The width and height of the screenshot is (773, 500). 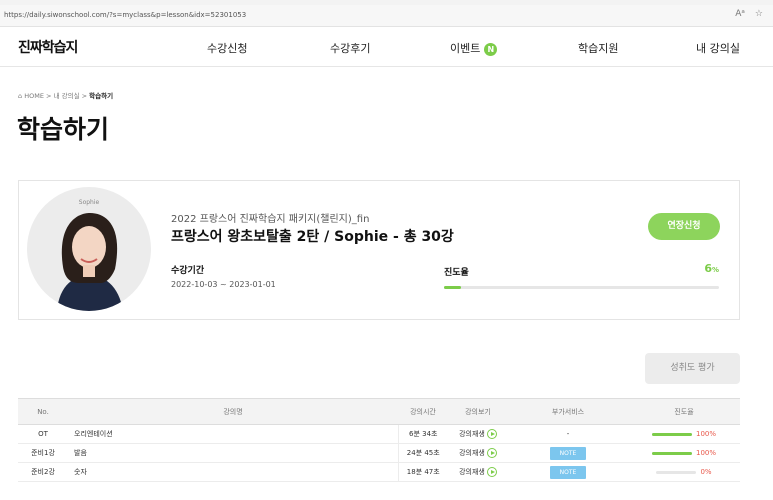 I want to click on breadcrumb-home: HOME, so click(x=34, y=96).